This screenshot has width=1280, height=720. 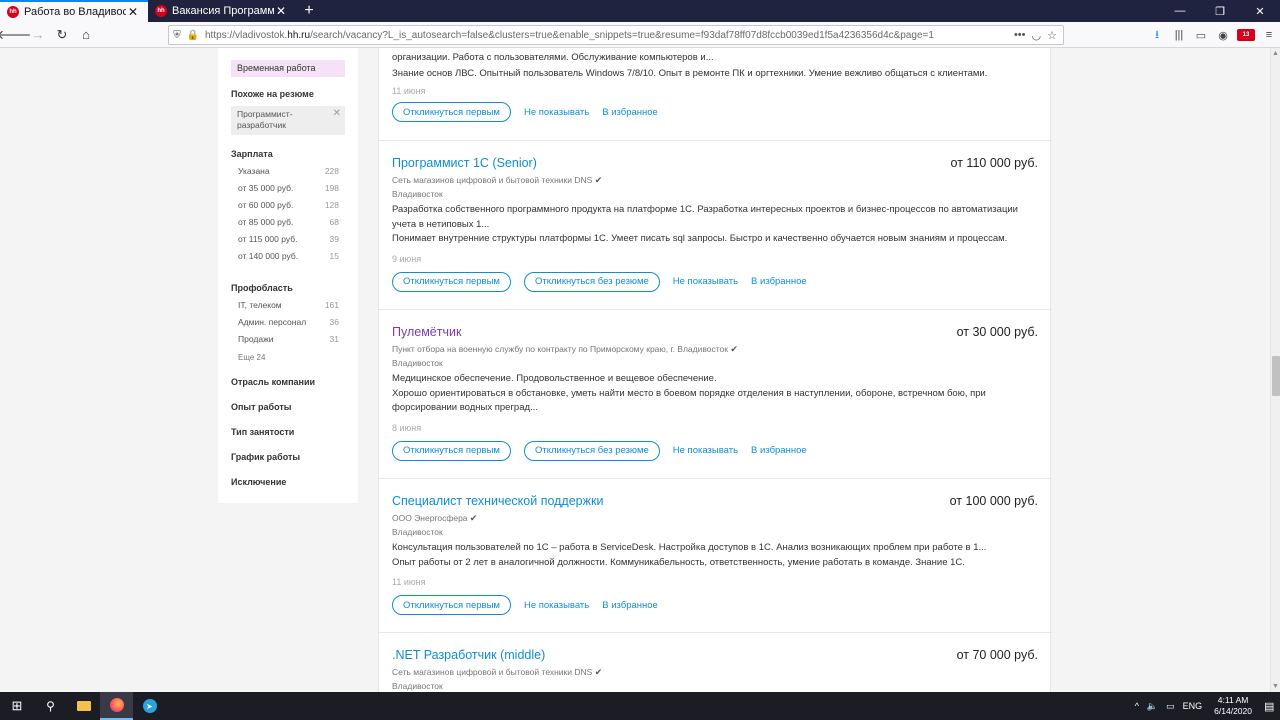 What do you see at coordinates (288, 191) in the screenshot?
I see `facet-item: от 35 000 руб. 198` at bounding box center [288, 191].